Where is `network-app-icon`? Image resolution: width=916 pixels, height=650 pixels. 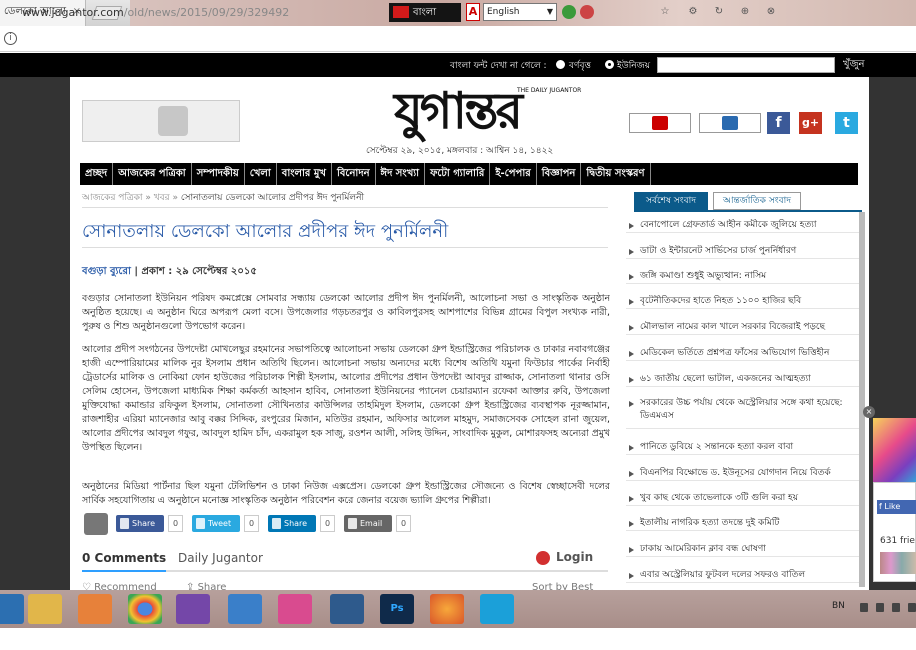
network-app-icon is located at coordinates (497, 609).